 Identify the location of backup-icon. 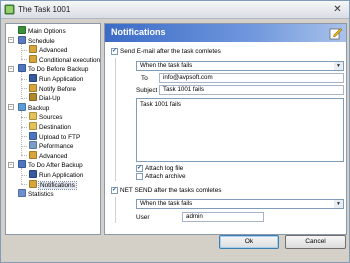
(22, 106).